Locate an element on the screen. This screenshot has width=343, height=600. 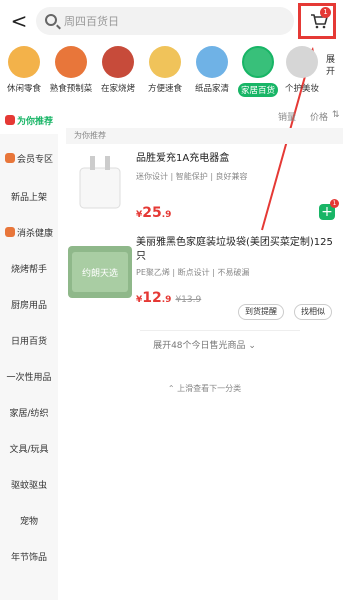
divider is located at coordinates (220, 330).